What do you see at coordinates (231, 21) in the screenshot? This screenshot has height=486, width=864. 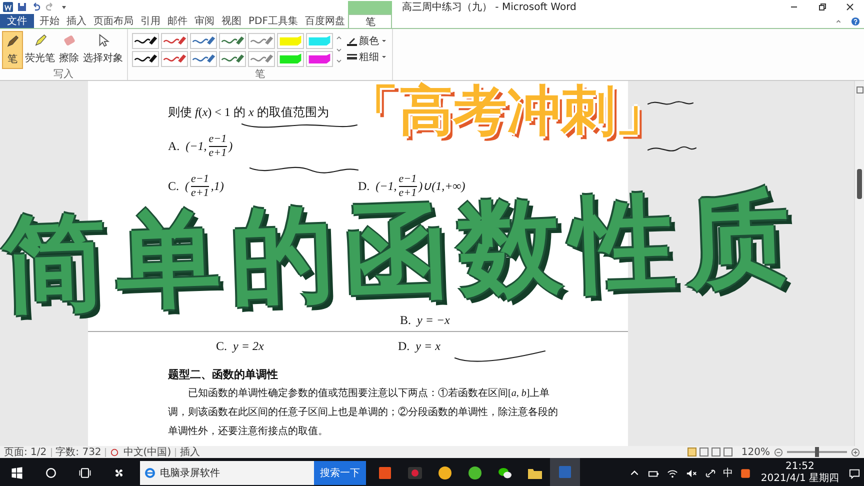 I see `ribbon-tab: 视图` at bounding box center [231, 21].